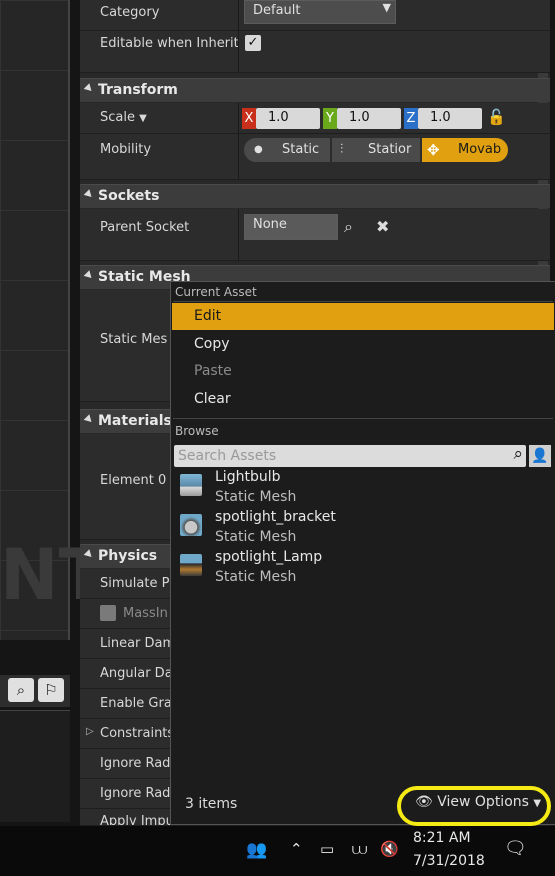 Image resolution: width=555 pixels, height=876 pixels. What do you see at coordinates (515, 848) in the screenshot?
I see `notifications-icon: 🗨` at bounding box center [515, 848].